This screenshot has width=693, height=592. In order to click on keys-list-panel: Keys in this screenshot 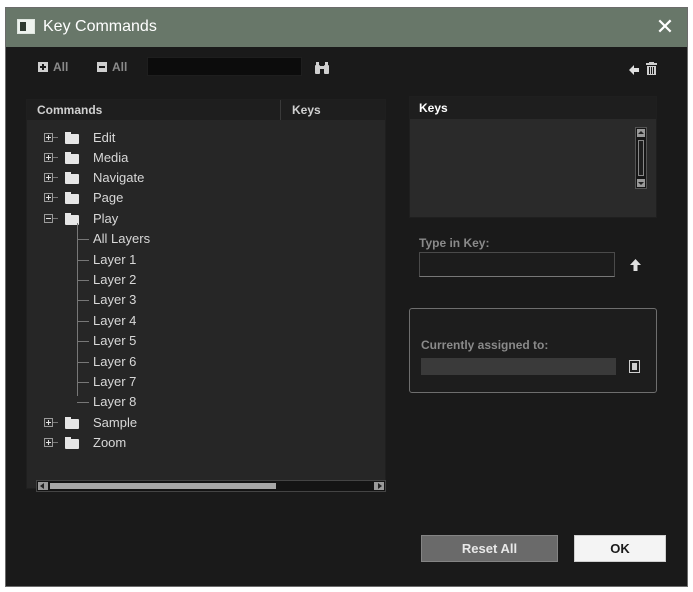, I will do `click(533, 157)`.